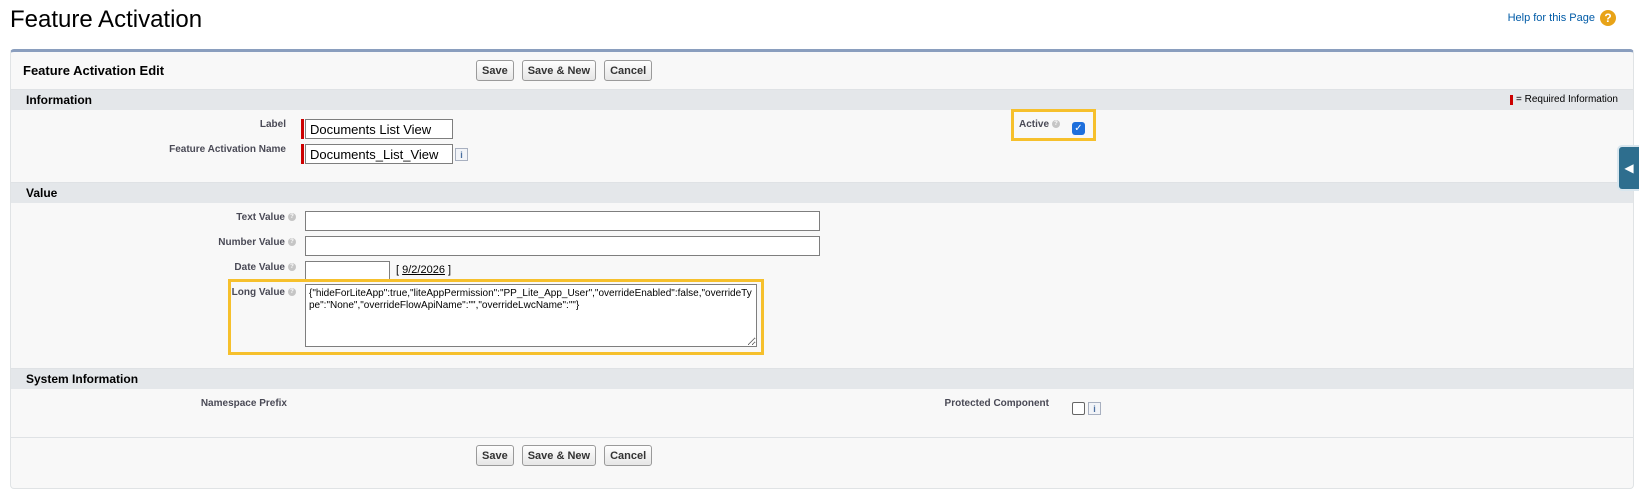 Image resolution: width=1639 pixels, height=495 pixels. What do you see at coordinates (562, 221) in the screenshot?
I see `text-value-input` at bounding box center [562, 221].